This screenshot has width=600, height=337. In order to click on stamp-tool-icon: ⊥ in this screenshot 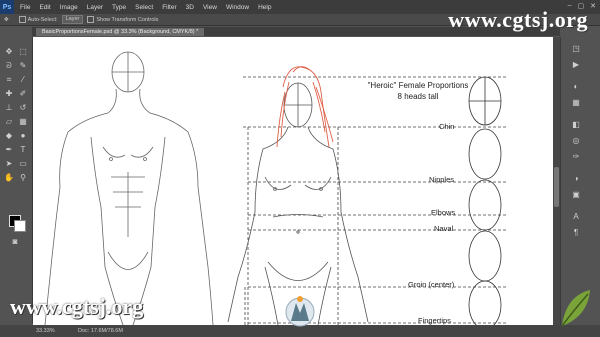, I will do `click(9, 108)`.